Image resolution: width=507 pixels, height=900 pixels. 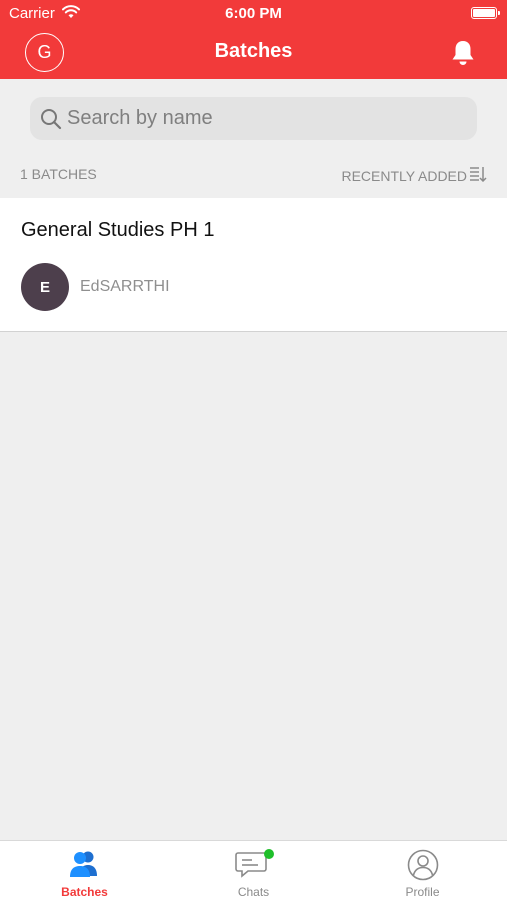 What do you see at coordinates (253, 265) in the screenshot?
I see `batch-card: General Studies PH 1 E EdSARRTHI` at bounding box center [253, 265].